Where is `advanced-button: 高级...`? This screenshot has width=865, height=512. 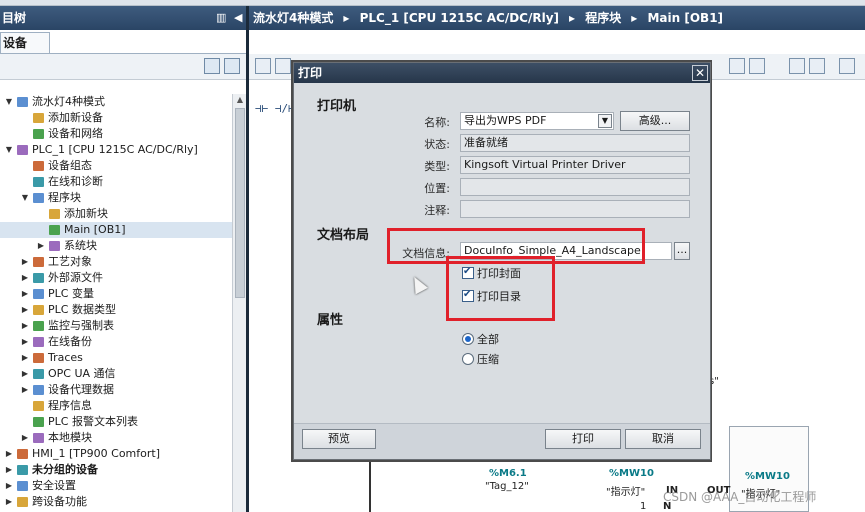
advanced-button: 高级... is located at coordinates (655, 121).